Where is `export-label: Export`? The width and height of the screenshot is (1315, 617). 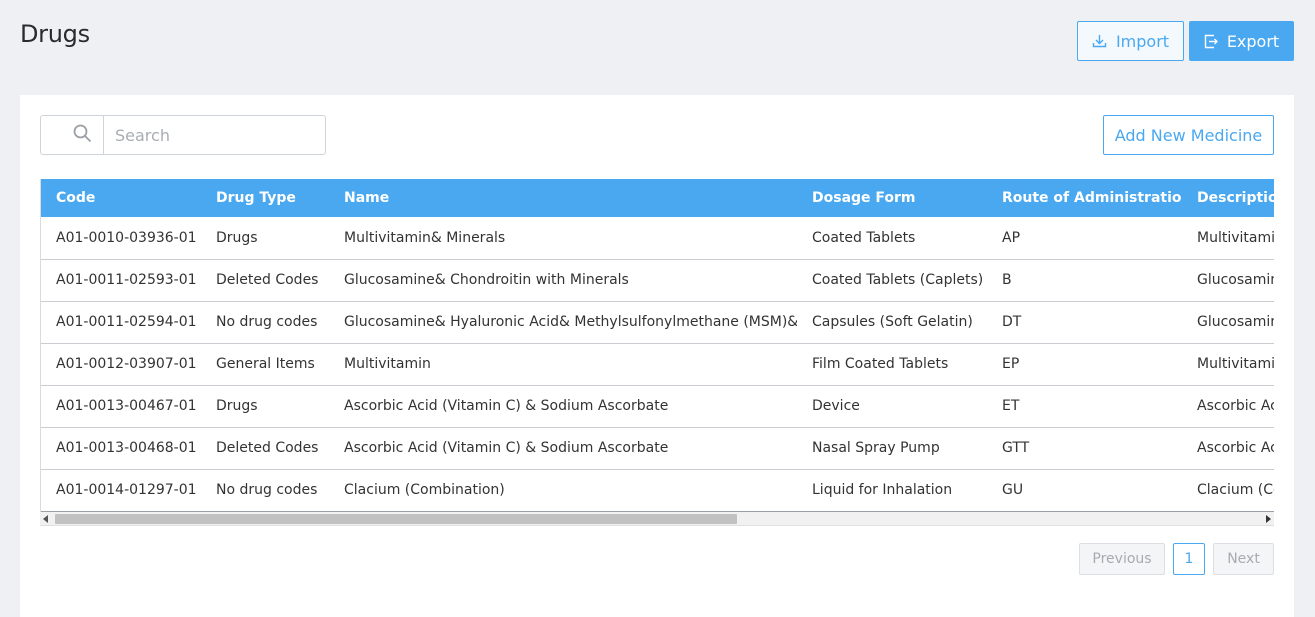 export-label: Export is located at coordinates (1253, 41).